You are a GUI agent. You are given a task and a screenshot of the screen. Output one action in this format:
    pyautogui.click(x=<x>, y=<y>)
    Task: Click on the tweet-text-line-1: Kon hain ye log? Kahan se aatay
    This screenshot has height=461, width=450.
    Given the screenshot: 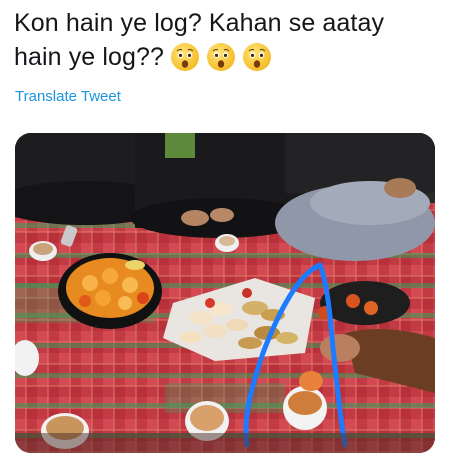 What is the action you would take?
    pyautogui.click(x=199, y=23)
    